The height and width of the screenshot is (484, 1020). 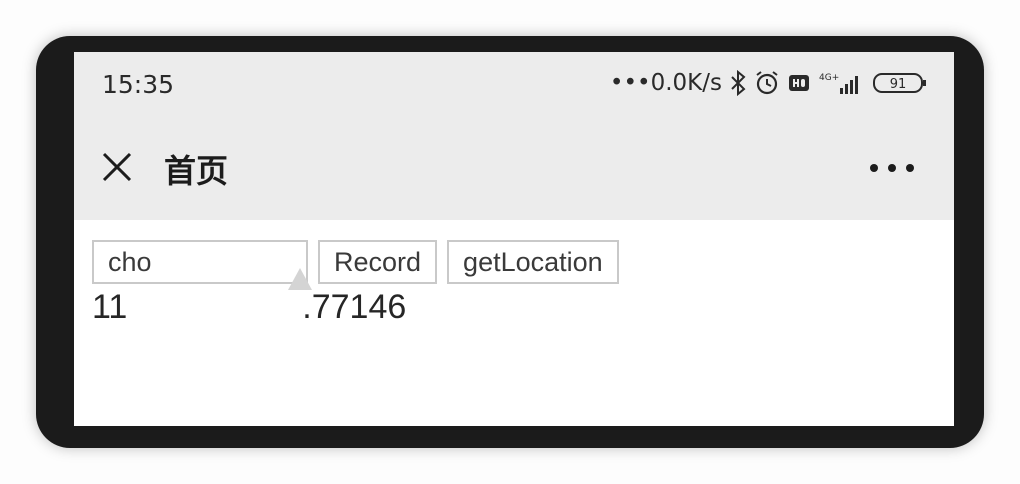 What do you see at coordinates (665, 83) in the screenshot?
I see `network-speed: •••0.0K/s` at bounding box center [665, 83].